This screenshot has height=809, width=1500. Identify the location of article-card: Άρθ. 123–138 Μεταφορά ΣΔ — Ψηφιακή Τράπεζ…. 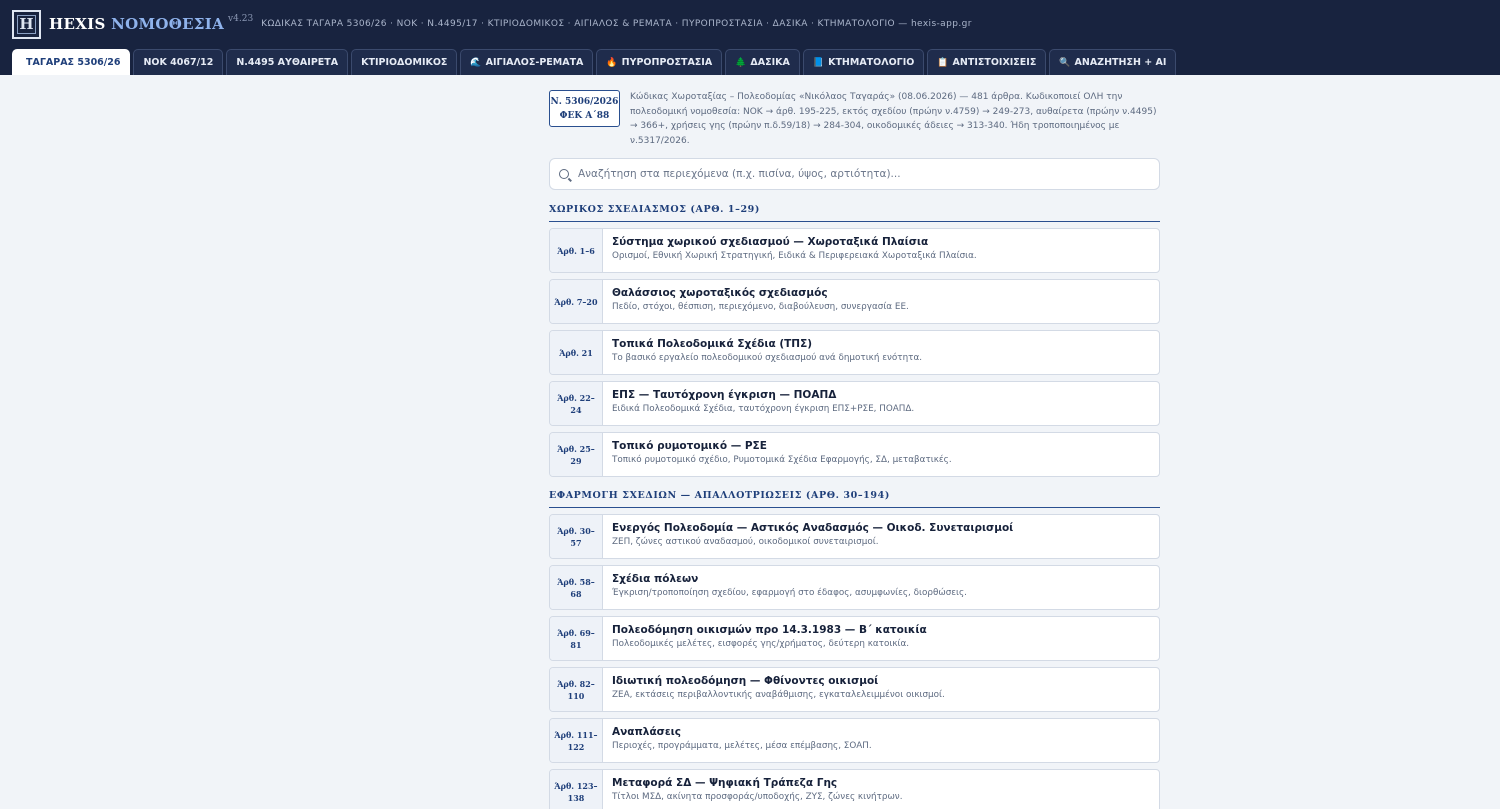
(854, 789).